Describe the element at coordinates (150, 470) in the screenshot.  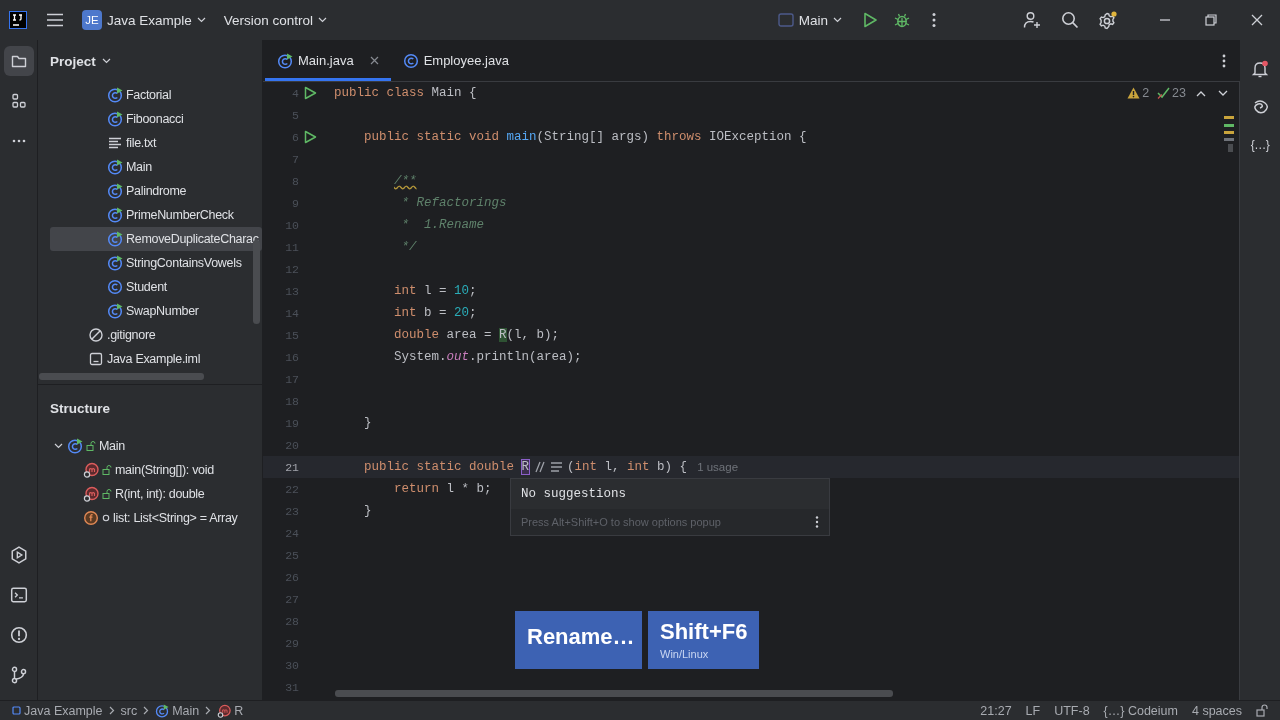
I see `tree-item: main(String[]): void` at that location.